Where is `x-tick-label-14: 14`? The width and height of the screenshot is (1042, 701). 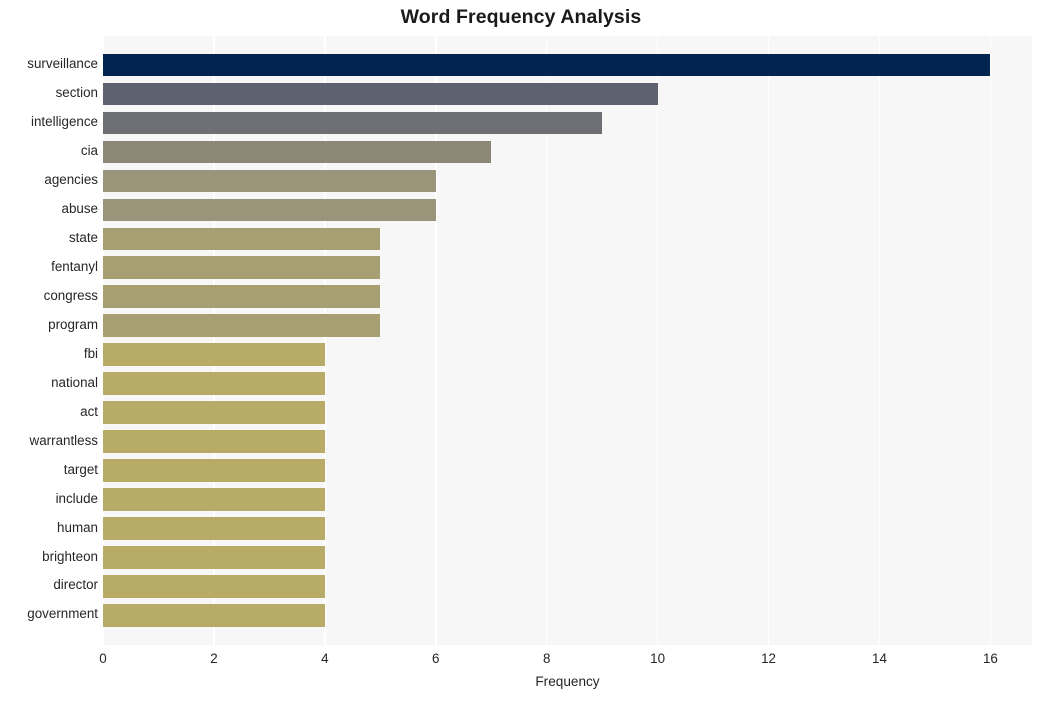
x-tick-label-14: 14 is located at coordinates (879, 658).